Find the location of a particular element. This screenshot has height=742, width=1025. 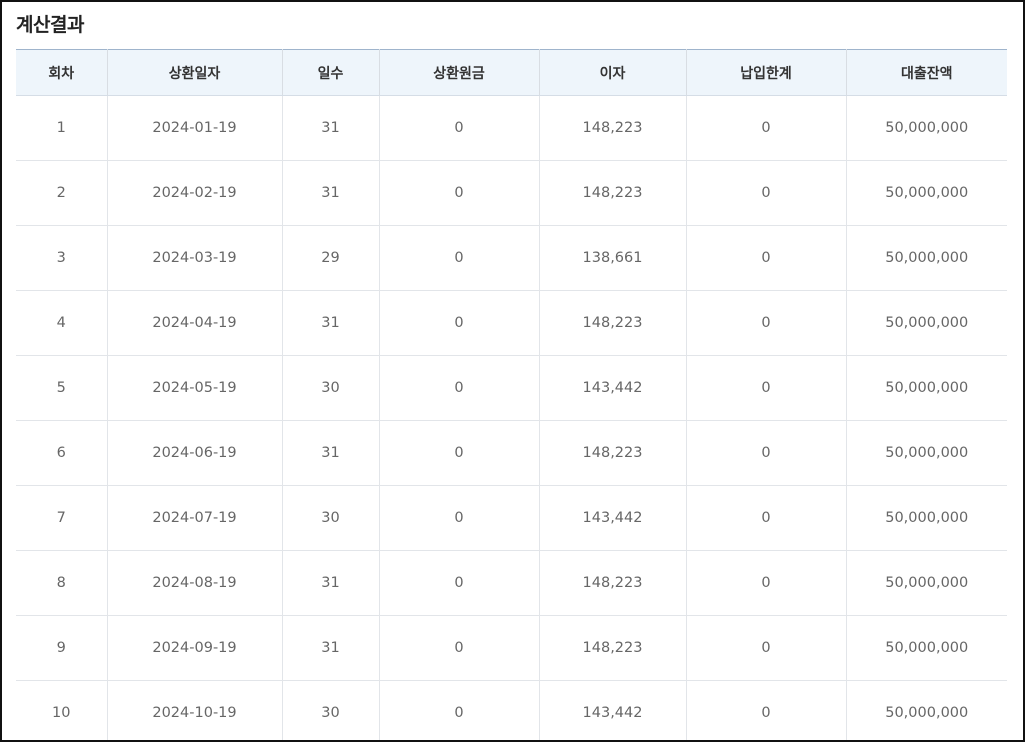

table-row: 10 2024-10-19 30 0 143,442 0 50,000,000 is located at coordinates (511, 710).